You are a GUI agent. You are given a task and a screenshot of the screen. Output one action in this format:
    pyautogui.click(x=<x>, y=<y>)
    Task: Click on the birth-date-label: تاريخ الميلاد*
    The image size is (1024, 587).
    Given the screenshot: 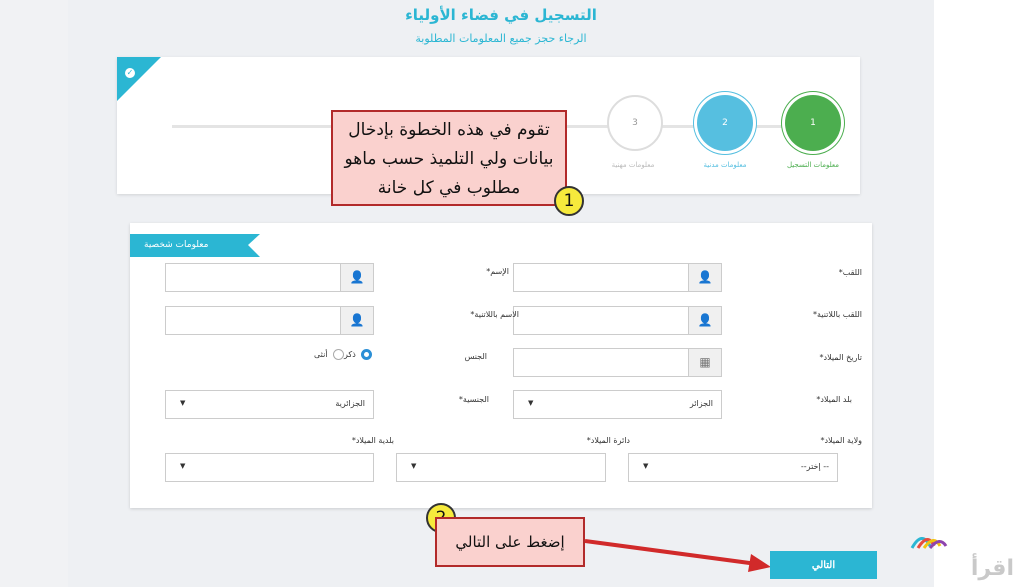 What is the action you would take?
    pyautogui.click(x=841, y=357)
    